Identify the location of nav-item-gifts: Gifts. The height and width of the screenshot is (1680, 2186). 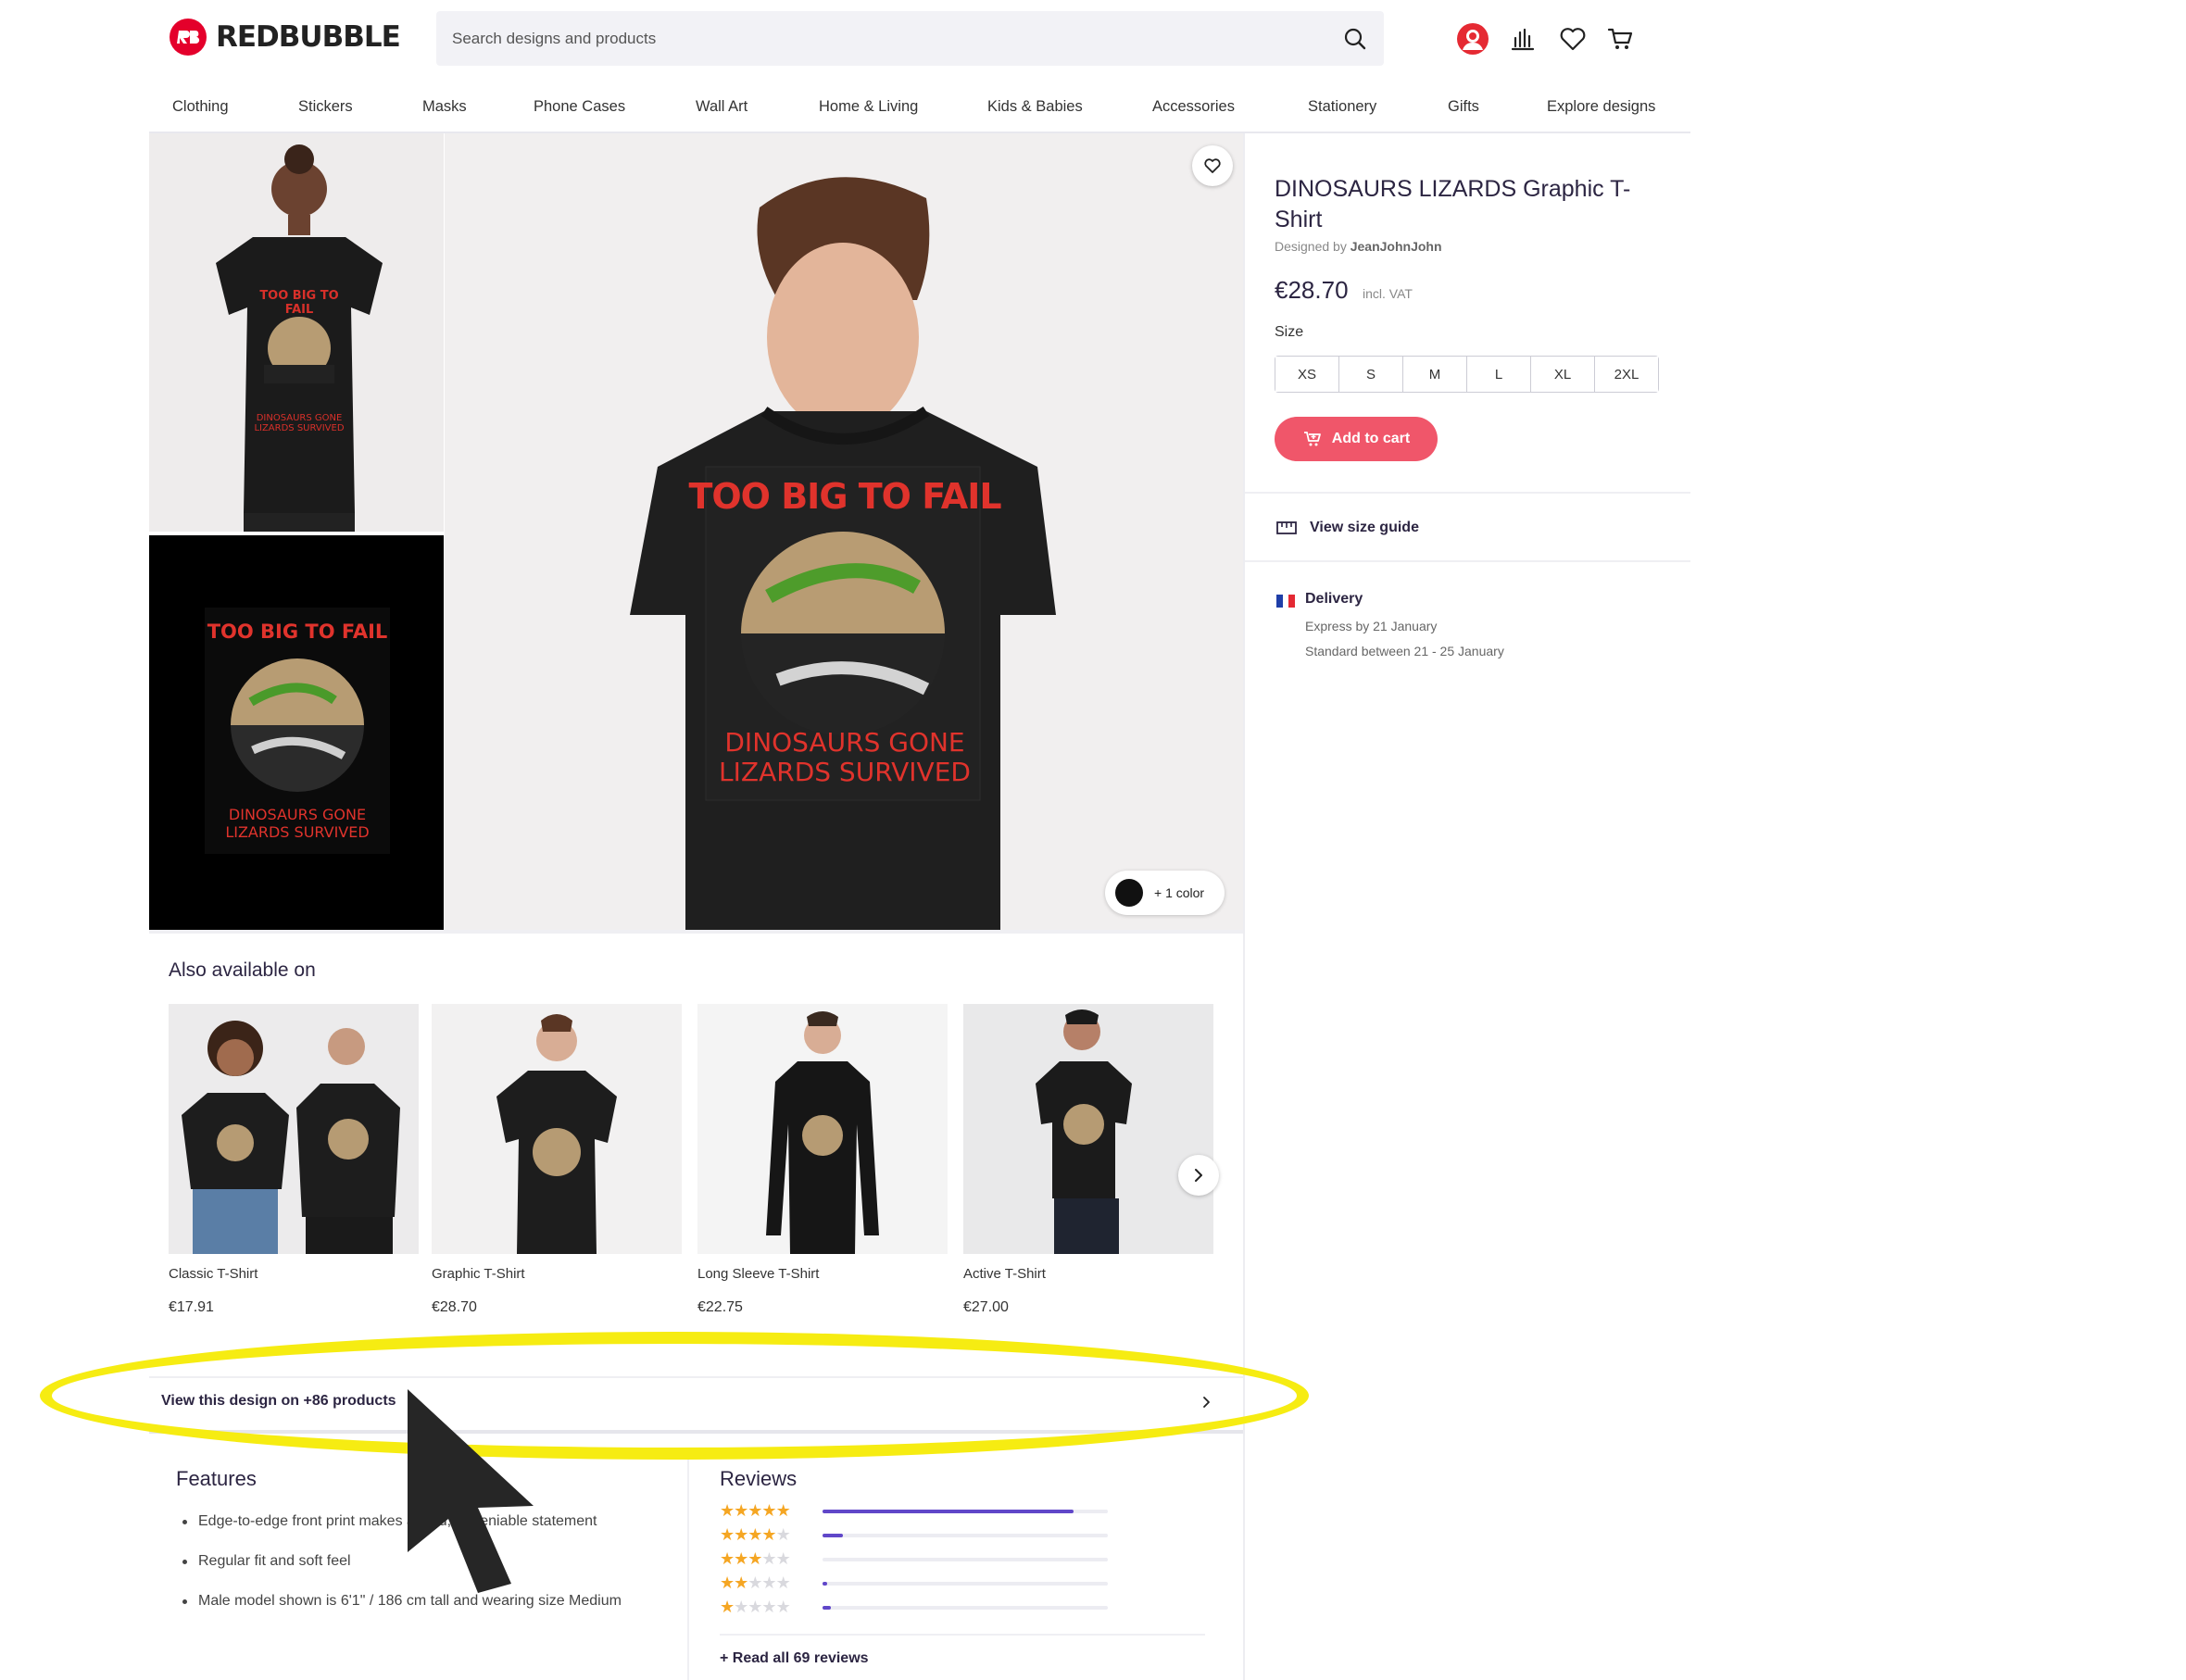
(1463, 107).